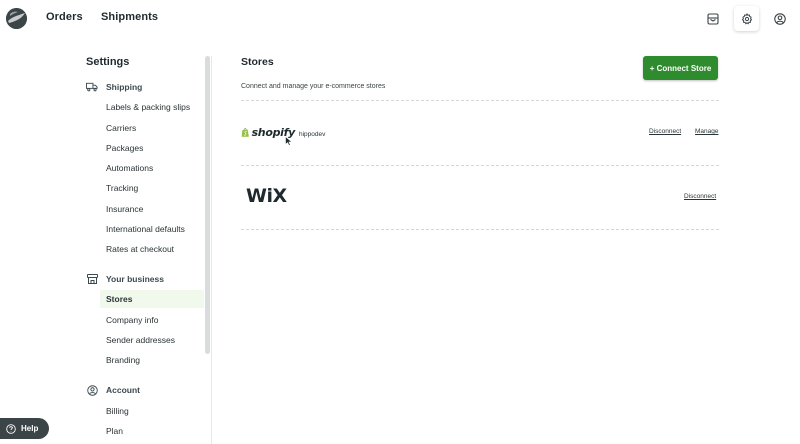  I want to click on sidebar-item-label: Stores, so click(119, 299).